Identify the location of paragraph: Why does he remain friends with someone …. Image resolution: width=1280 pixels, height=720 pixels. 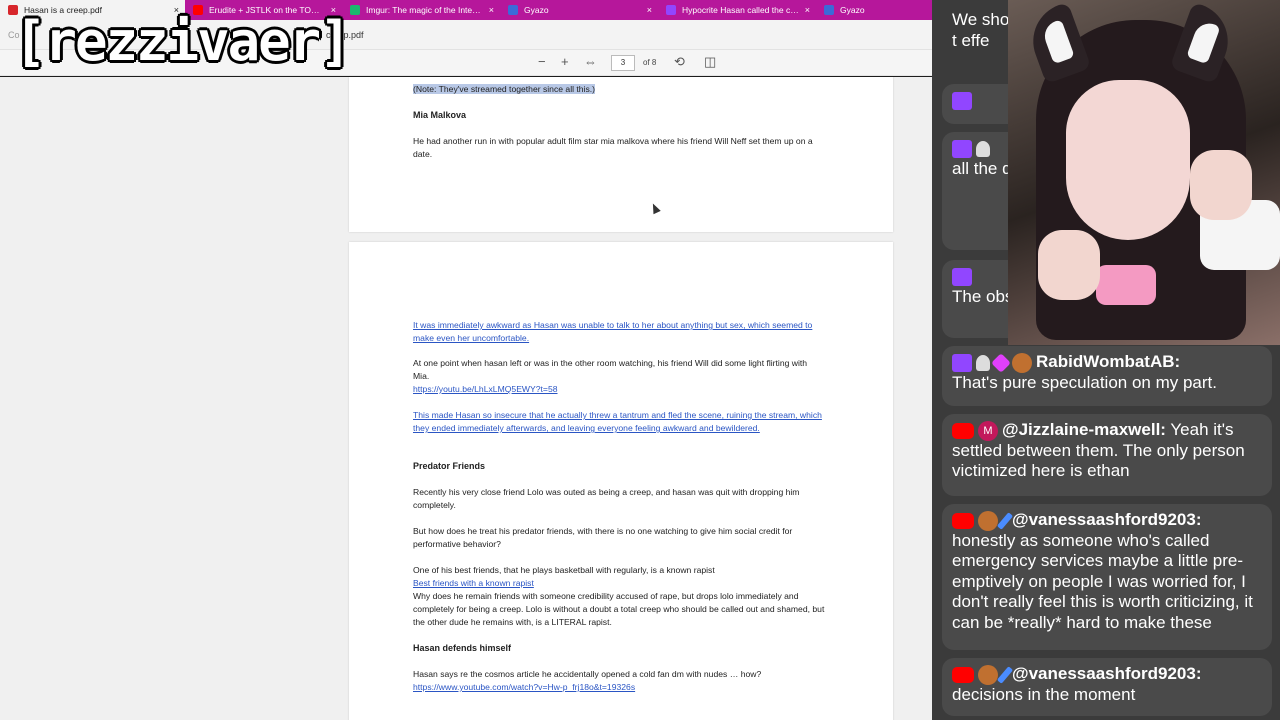
(619, 609).